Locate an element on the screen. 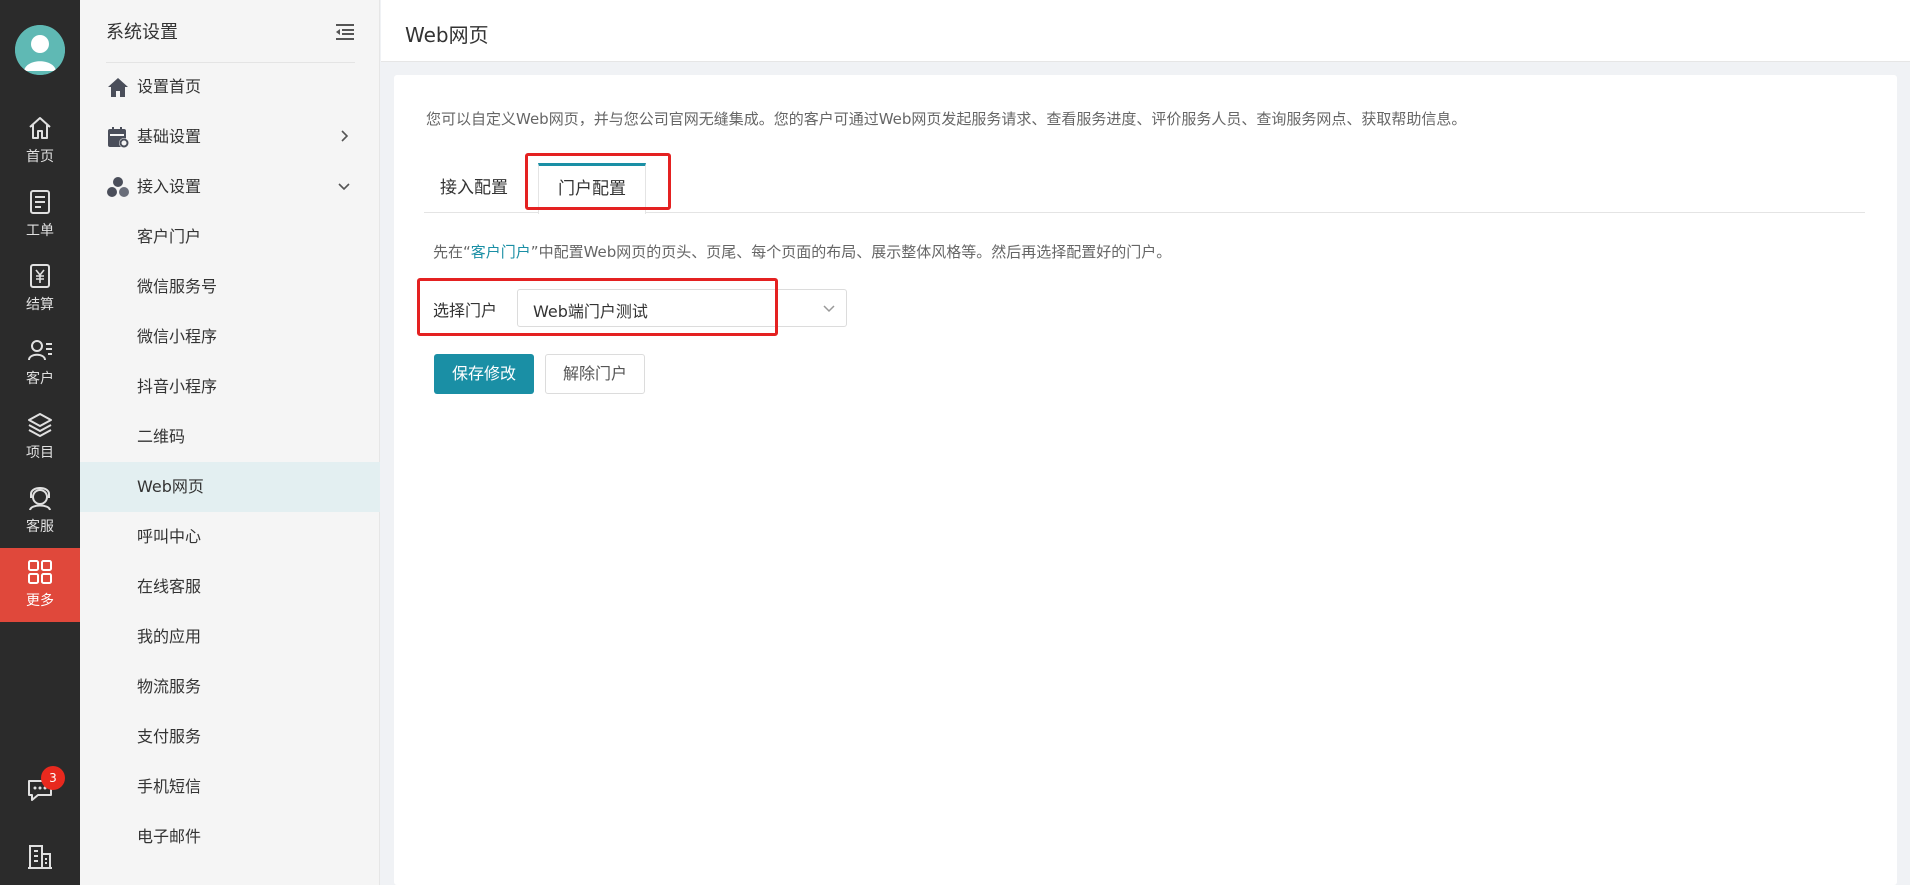  submenu-item-label: 客户门户 is located at coordinates (169, 236).